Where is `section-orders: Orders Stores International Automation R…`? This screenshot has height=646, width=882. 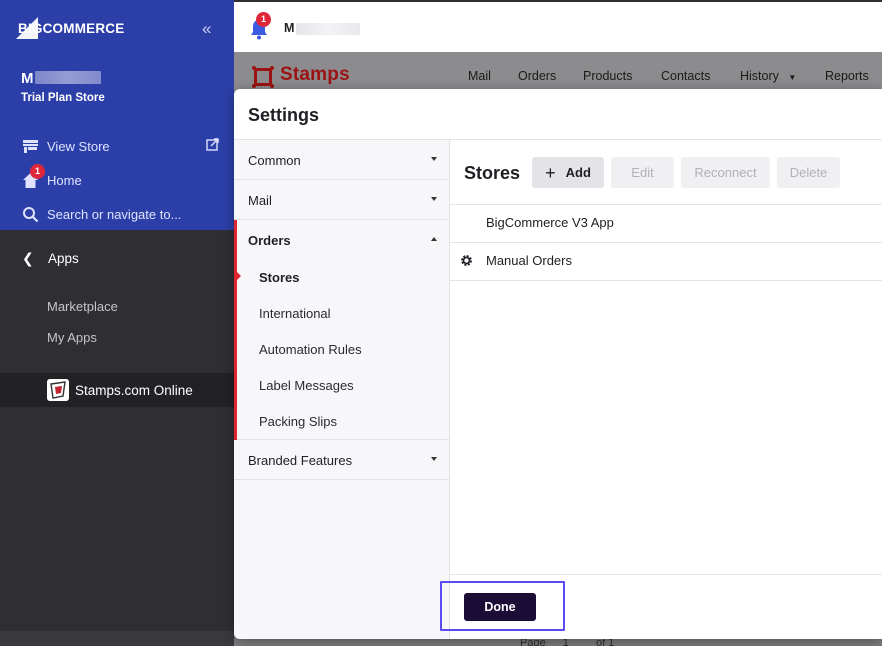 section-orders: Orders Stores International Automation R… is located at coordinates (341, 330).